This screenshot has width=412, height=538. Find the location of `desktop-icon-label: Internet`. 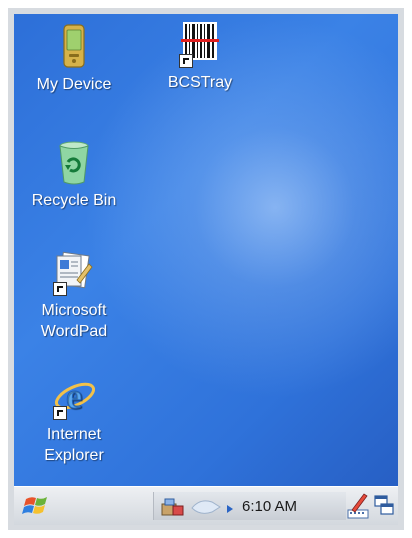

desktop-icon-label: Internet is located at coordinates (74, 434).